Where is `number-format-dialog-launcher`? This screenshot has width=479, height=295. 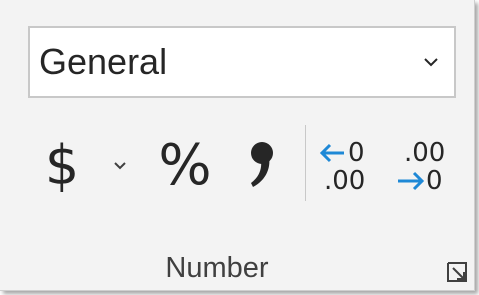 number-format-dialog-launcher is located at coordinates (457, 272).